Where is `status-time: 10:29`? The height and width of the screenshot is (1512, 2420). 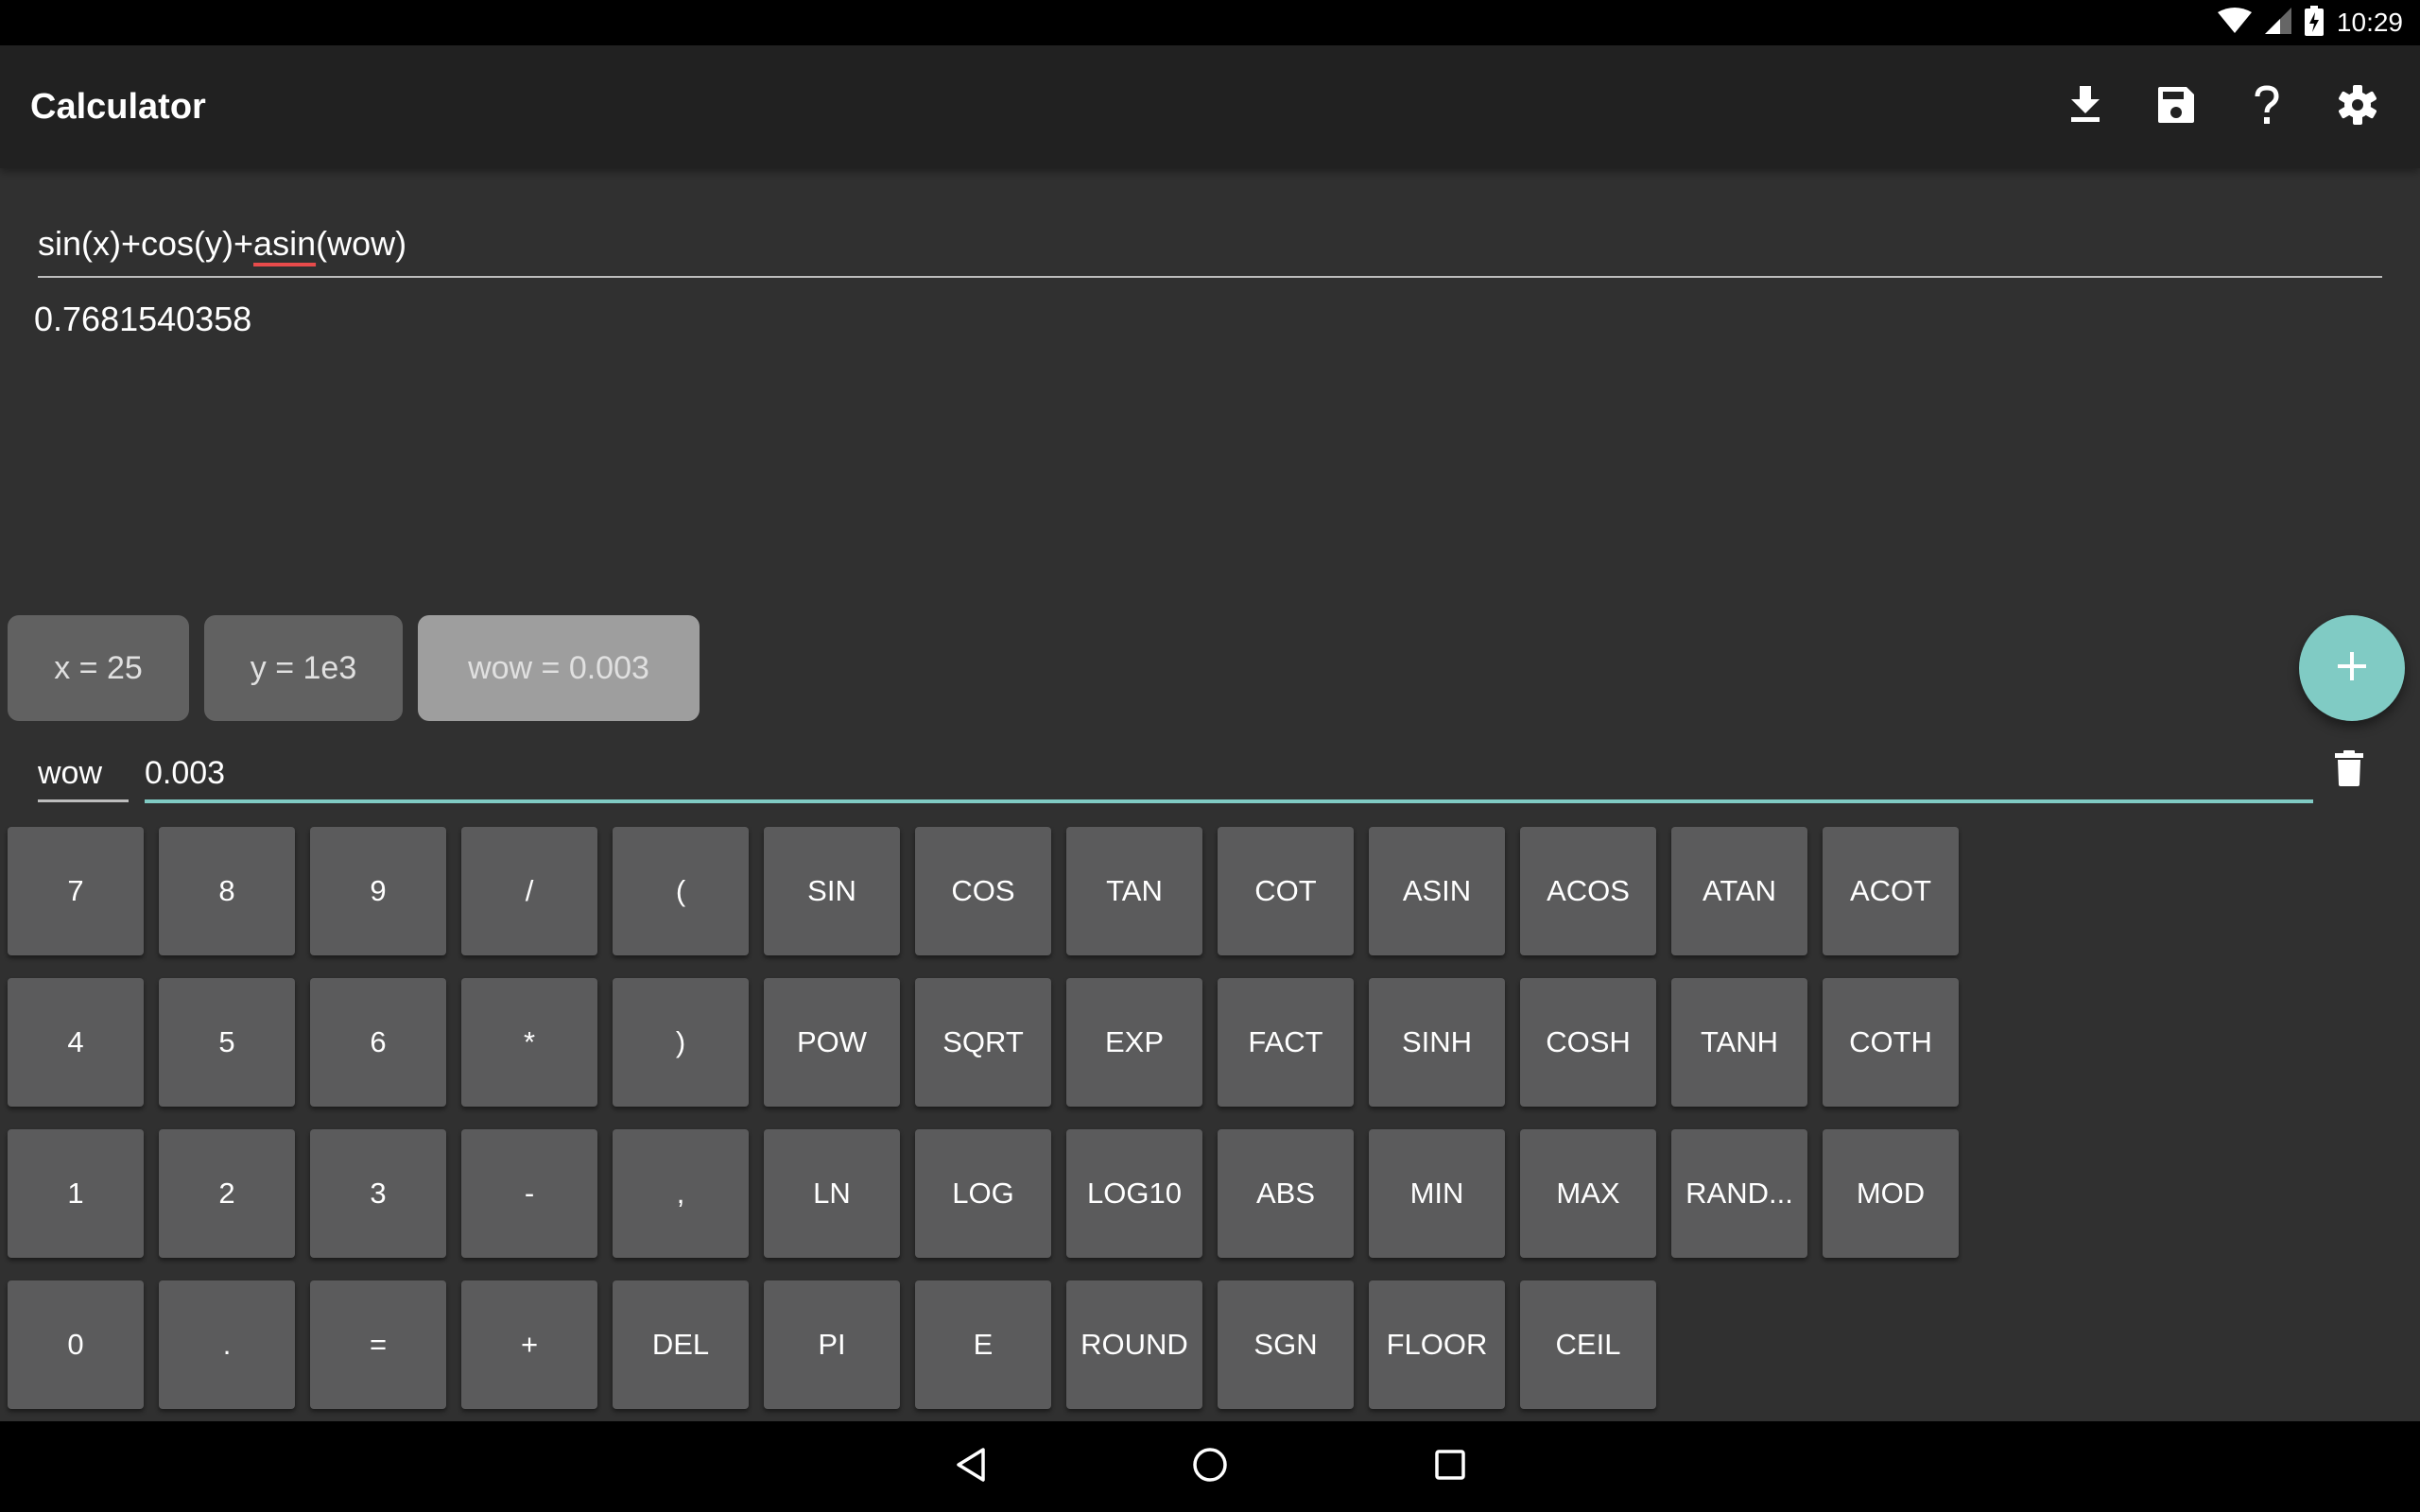 status-time: 10:29 is located at coordinates (2369, 22).